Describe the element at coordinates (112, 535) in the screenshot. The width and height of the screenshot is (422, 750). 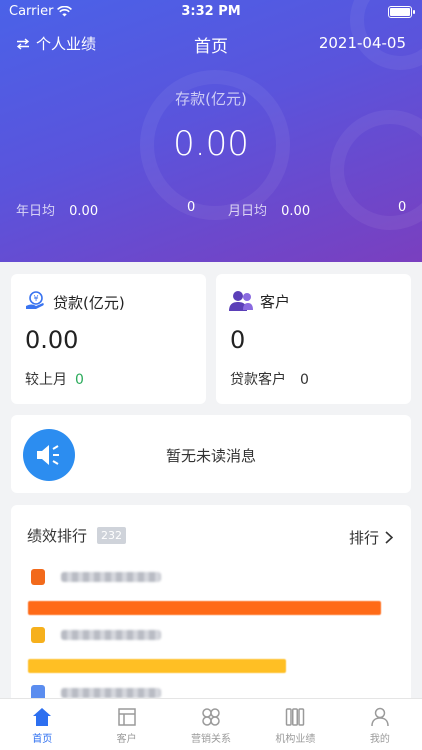
I see `ranking-badge: 232` at that location.